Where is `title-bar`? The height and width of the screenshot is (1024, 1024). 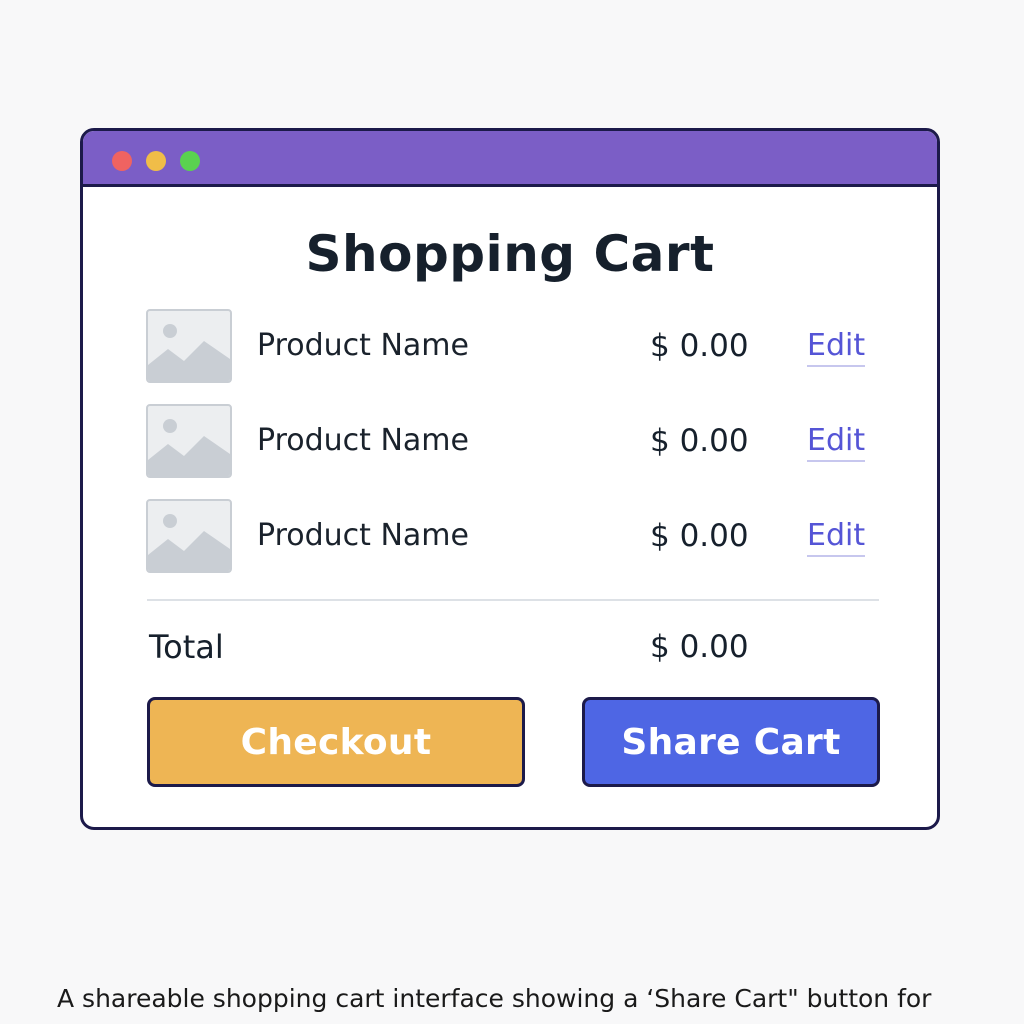 title-bar is located at coordinates (510, 159).